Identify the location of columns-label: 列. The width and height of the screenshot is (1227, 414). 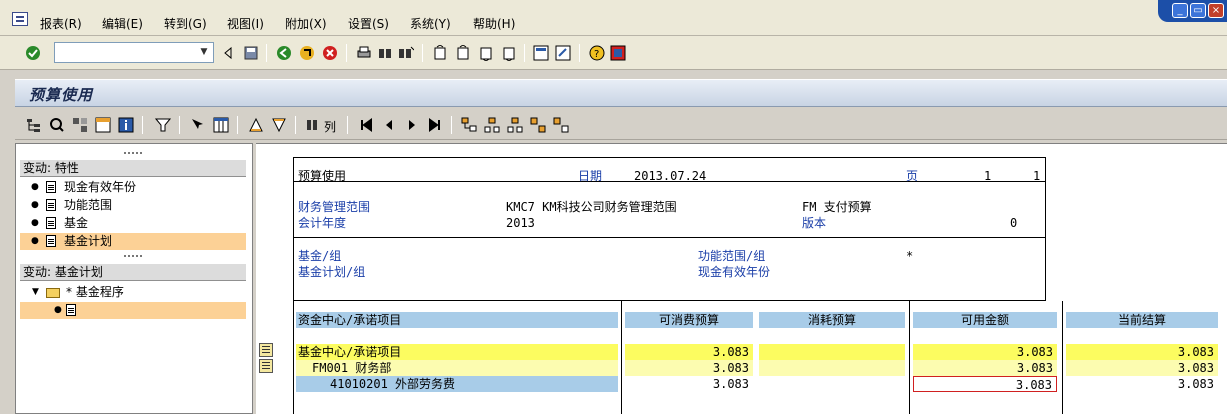
(330, 126).